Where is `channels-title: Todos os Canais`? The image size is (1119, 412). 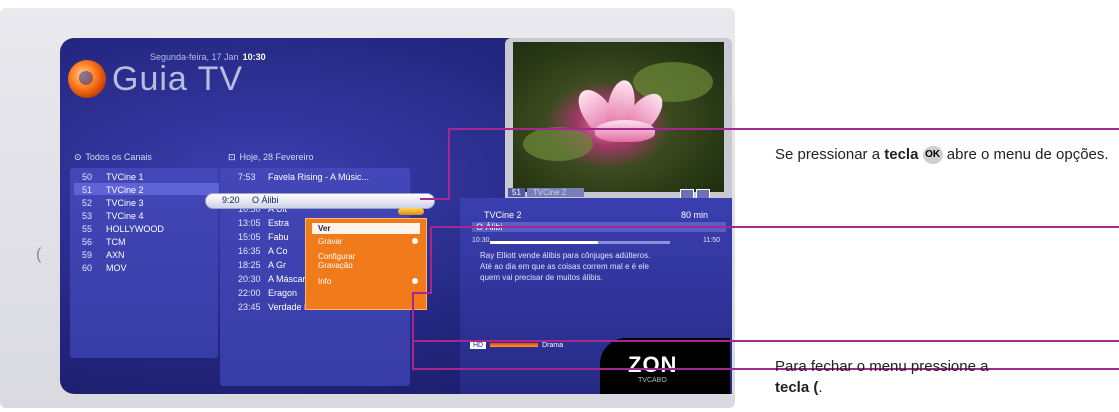 channels-title: Todos os Canais is located at coordinates (118, 157).